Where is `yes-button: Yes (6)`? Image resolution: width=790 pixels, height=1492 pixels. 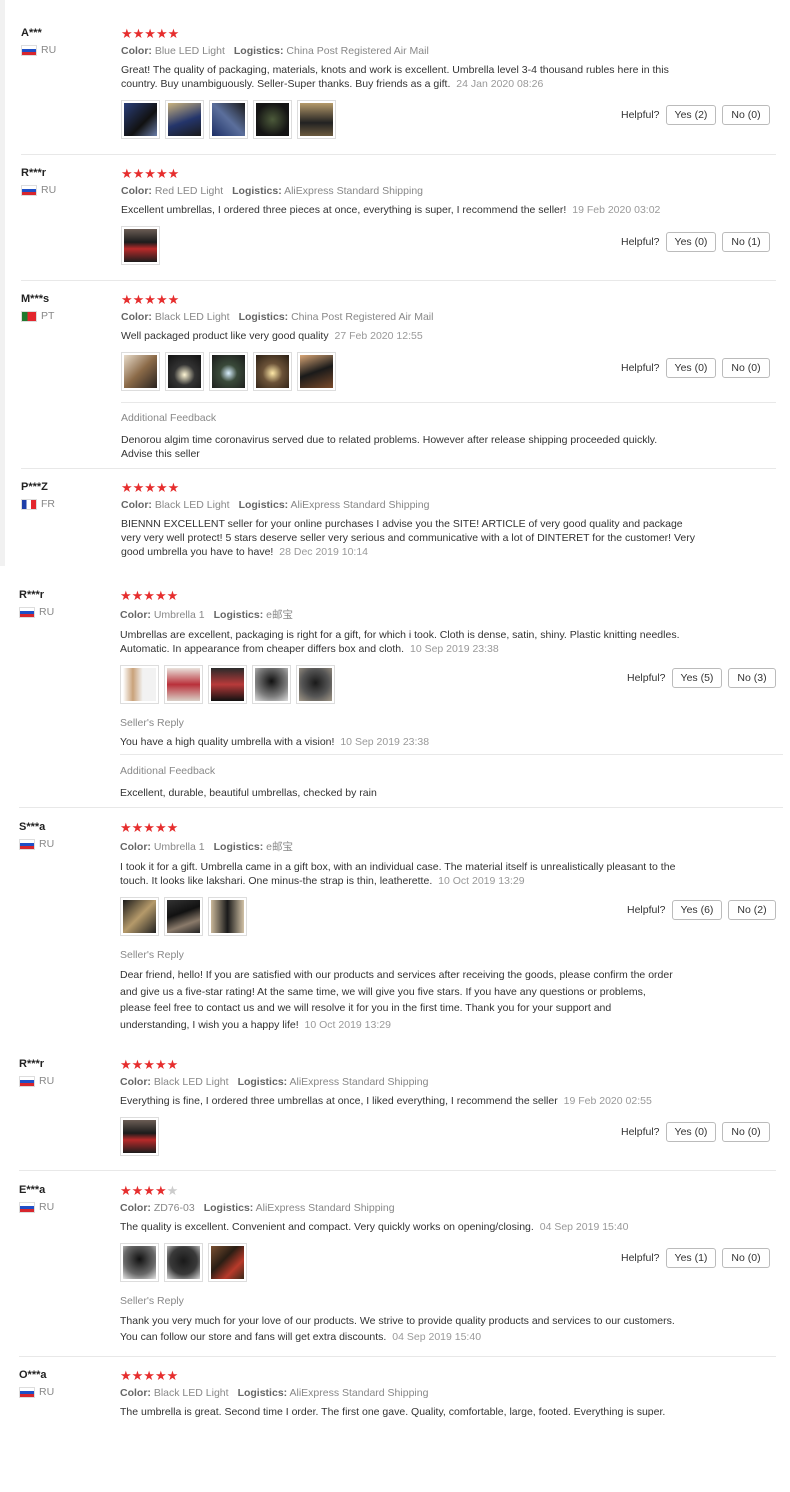
yes-button: Yes (6) is located at coordinates (697, 910).